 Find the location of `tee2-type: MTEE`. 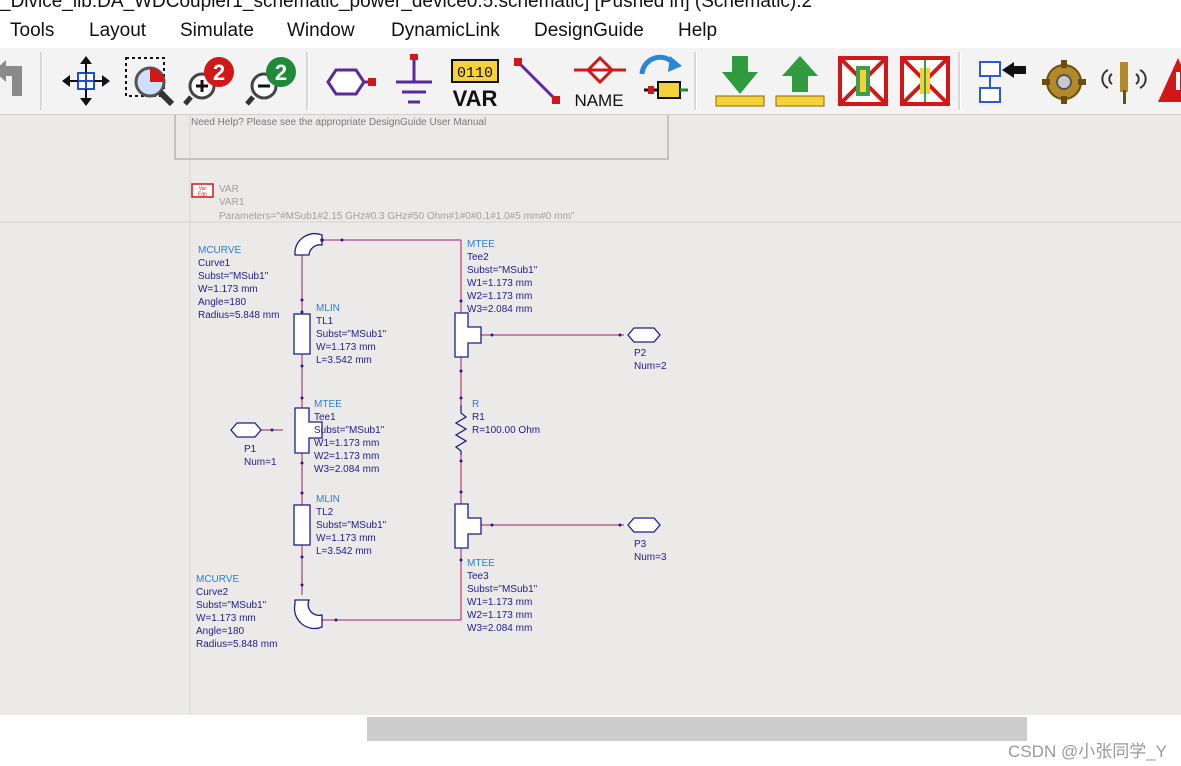

tee2-type: MTEE is located at coordinates (481, 244).